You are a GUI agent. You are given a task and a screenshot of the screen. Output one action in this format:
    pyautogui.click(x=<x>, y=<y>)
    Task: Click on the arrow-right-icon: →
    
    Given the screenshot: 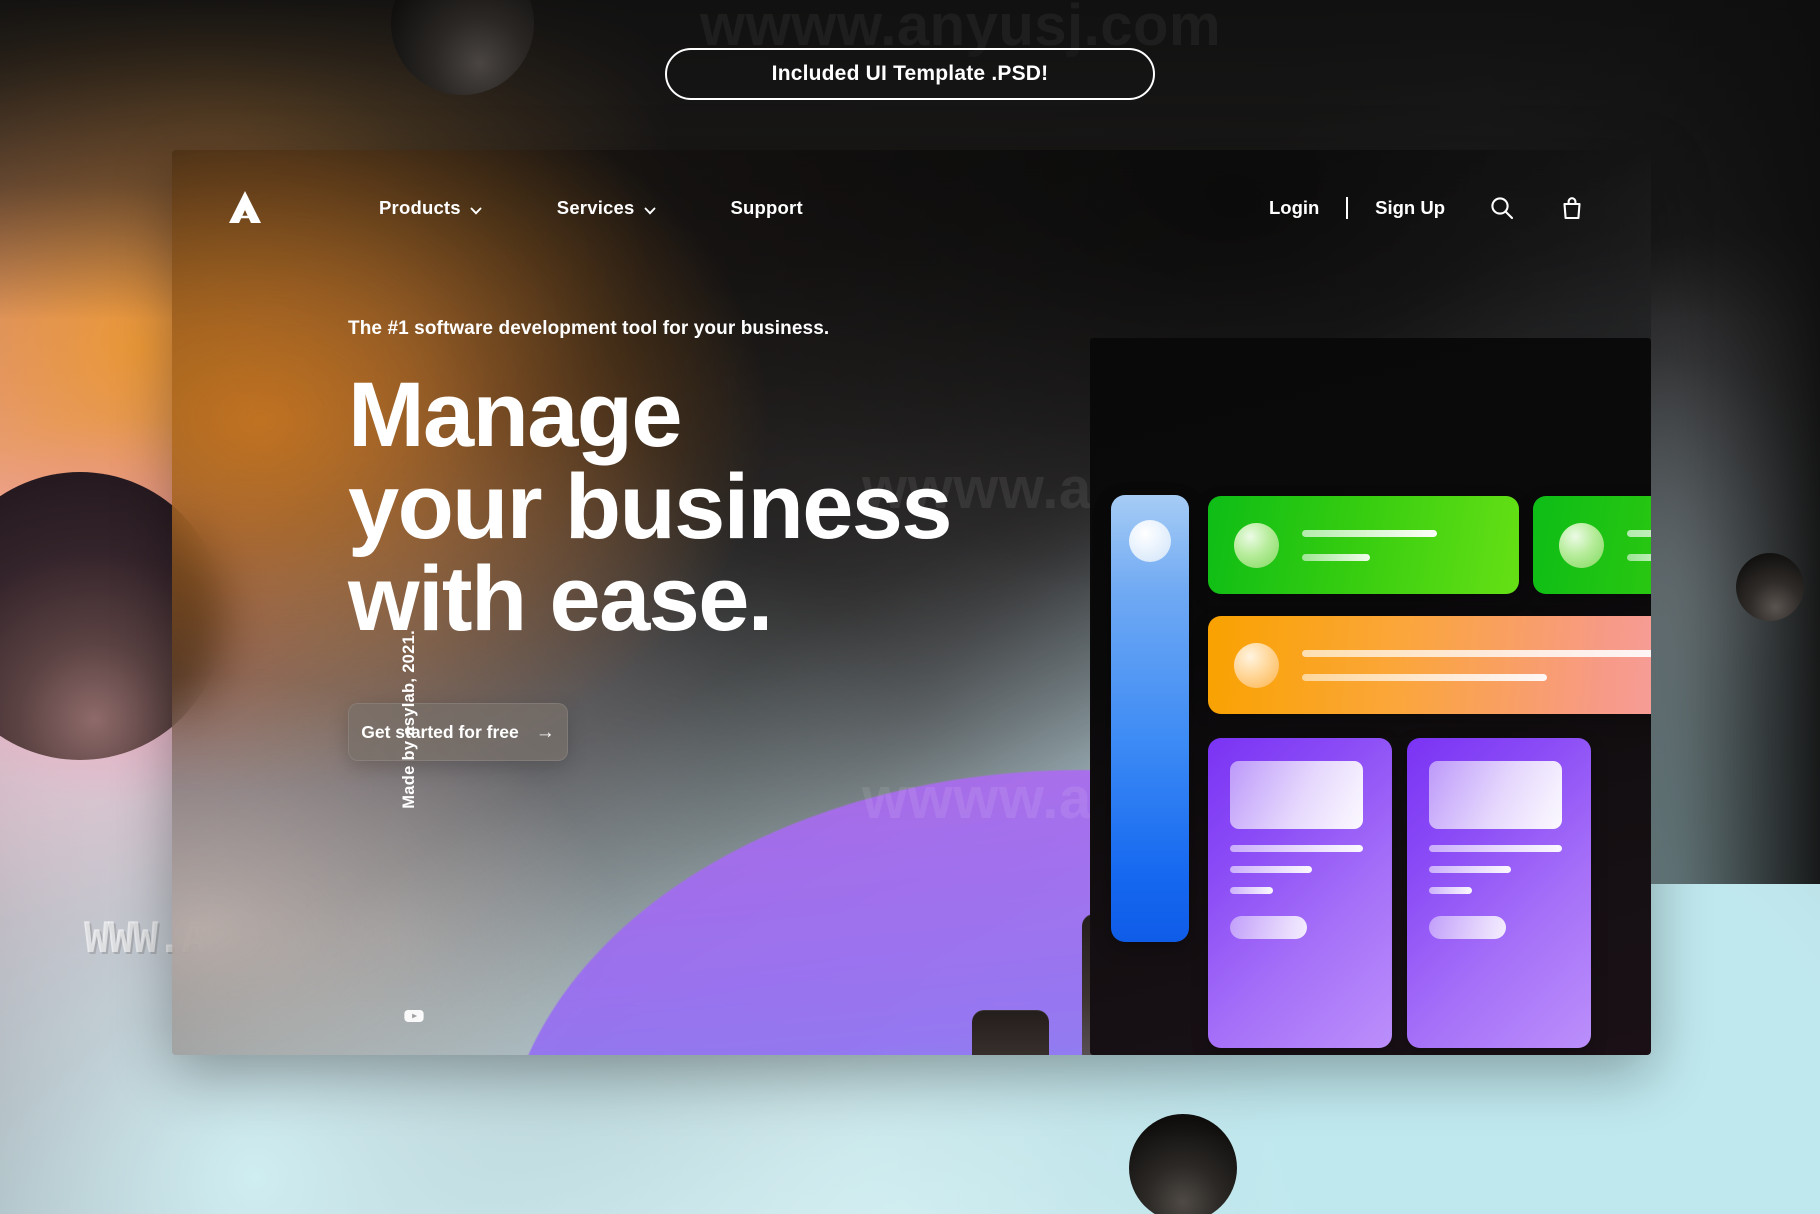 What is the action you would take?
    pyautogui.click(x=545, y=732)
    